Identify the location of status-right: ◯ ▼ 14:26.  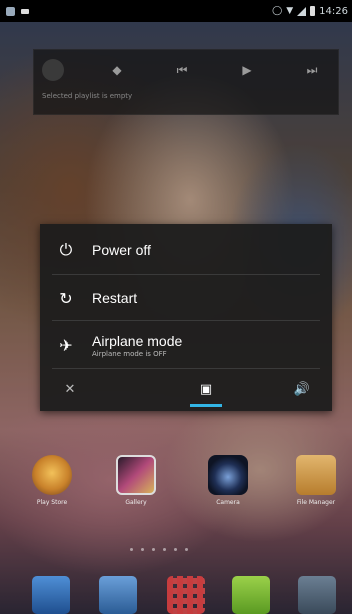
(312, 11).